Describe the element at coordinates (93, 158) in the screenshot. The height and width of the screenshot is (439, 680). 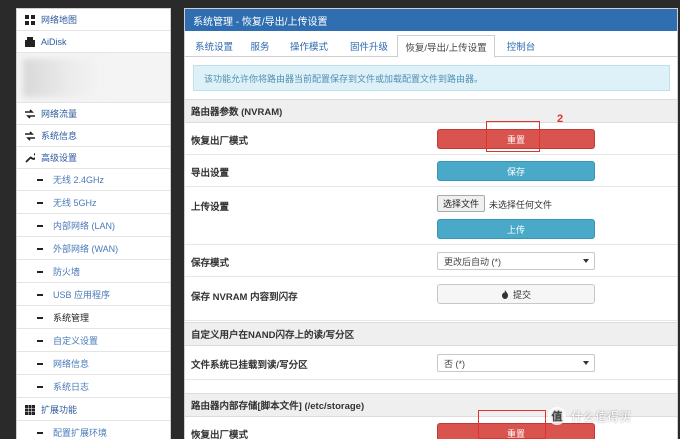
I see `sidebar-item-advanced: 高级设置` at that location.